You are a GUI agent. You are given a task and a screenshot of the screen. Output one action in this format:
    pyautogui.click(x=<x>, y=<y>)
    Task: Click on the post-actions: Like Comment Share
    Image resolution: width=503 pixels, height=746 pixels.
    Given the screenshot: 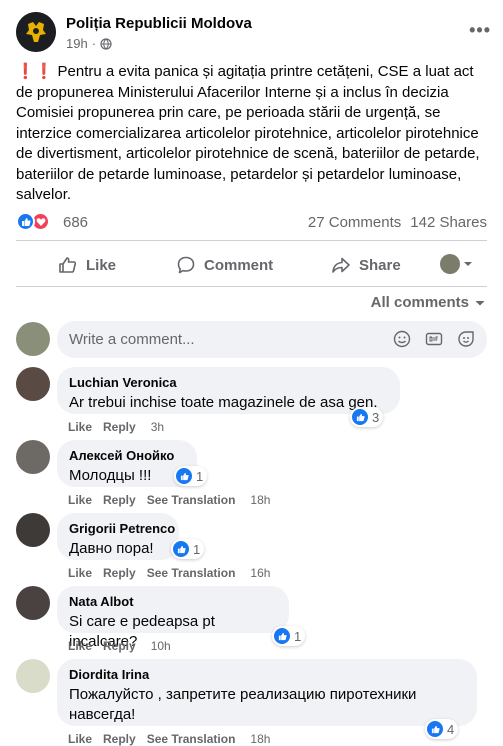 What is the action you would take?
    pyautogui.click(x=251, y=265)
    